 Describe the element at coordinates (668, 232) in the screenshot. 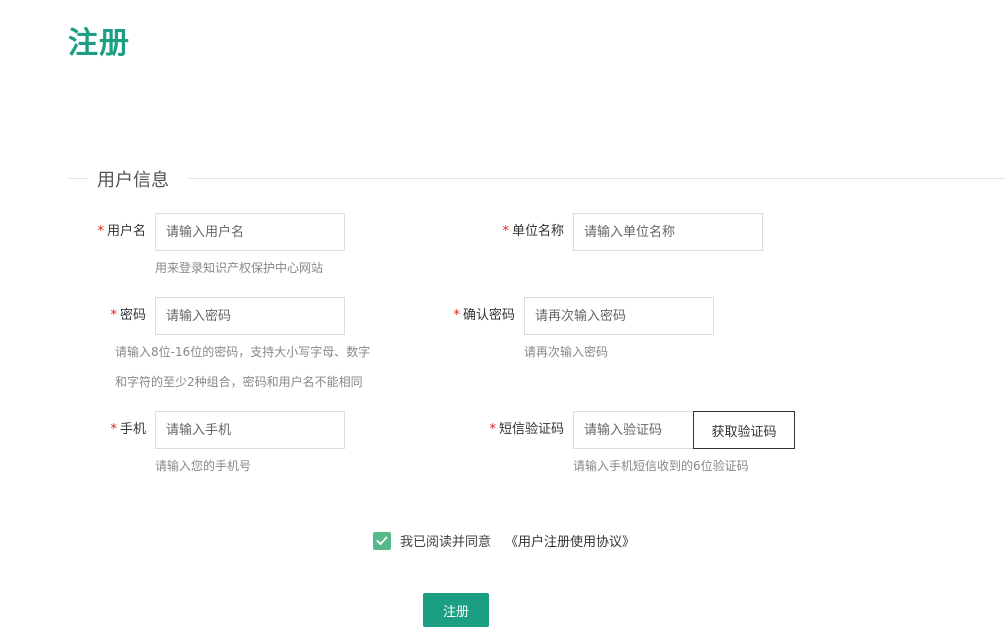

I see `org-name-input` at that location.